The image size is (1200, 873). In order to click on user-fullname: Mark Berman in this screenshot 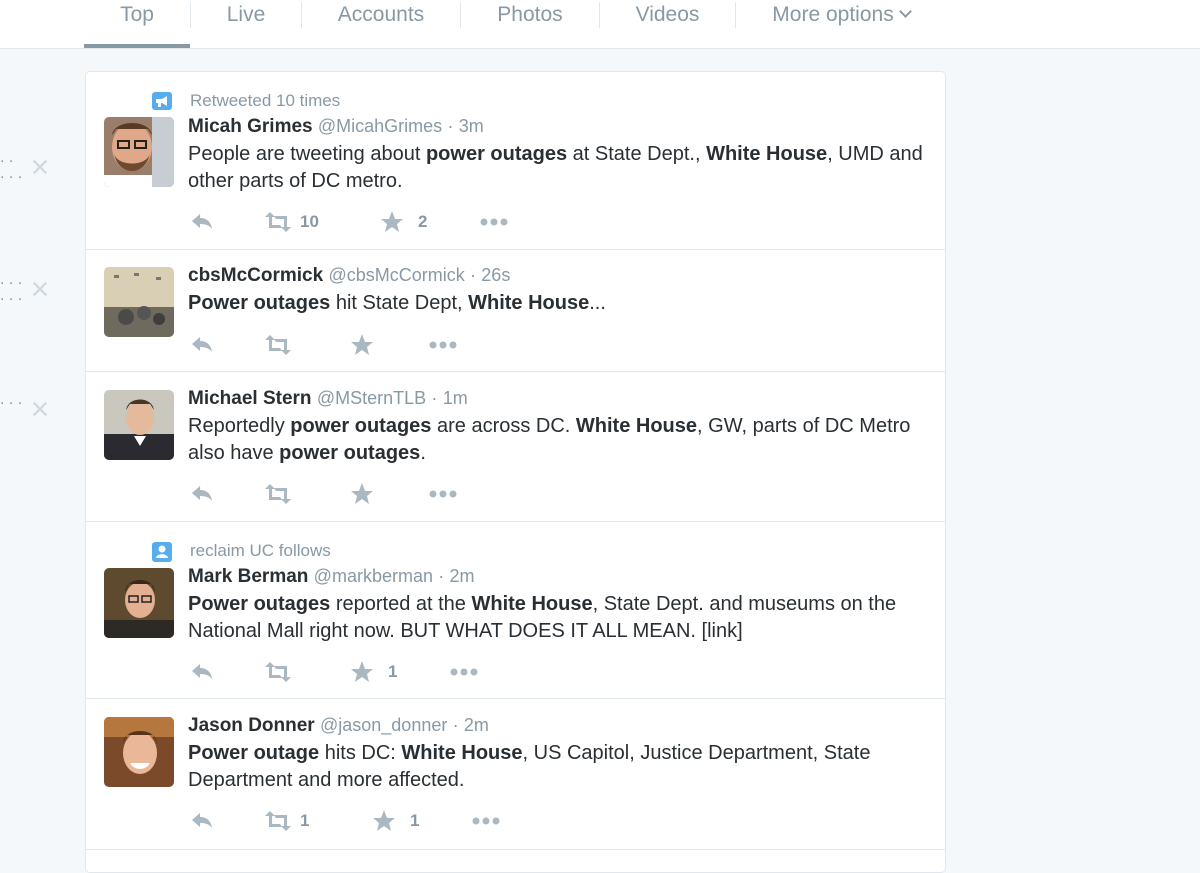, I will do `click(248, 576)`.